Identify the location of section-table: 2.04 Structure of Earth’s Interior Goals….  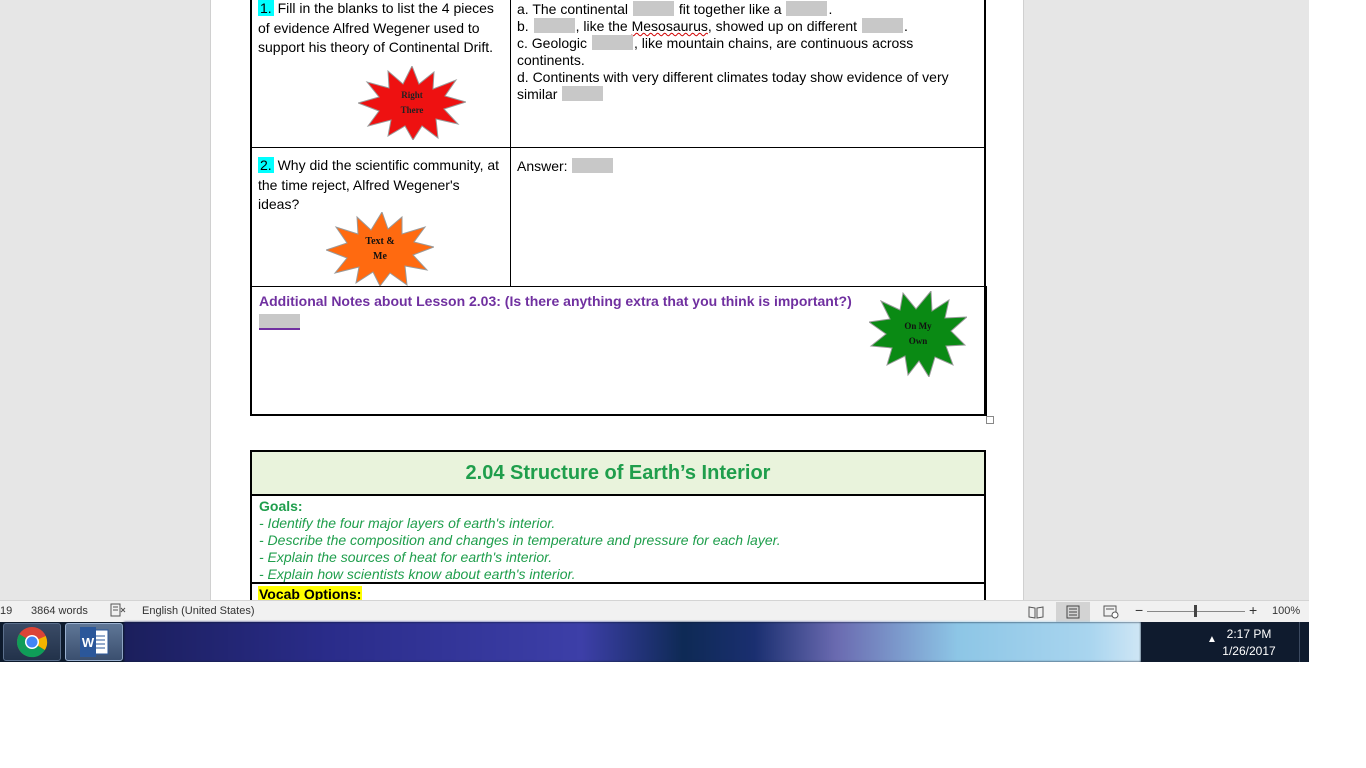
(618, 525).